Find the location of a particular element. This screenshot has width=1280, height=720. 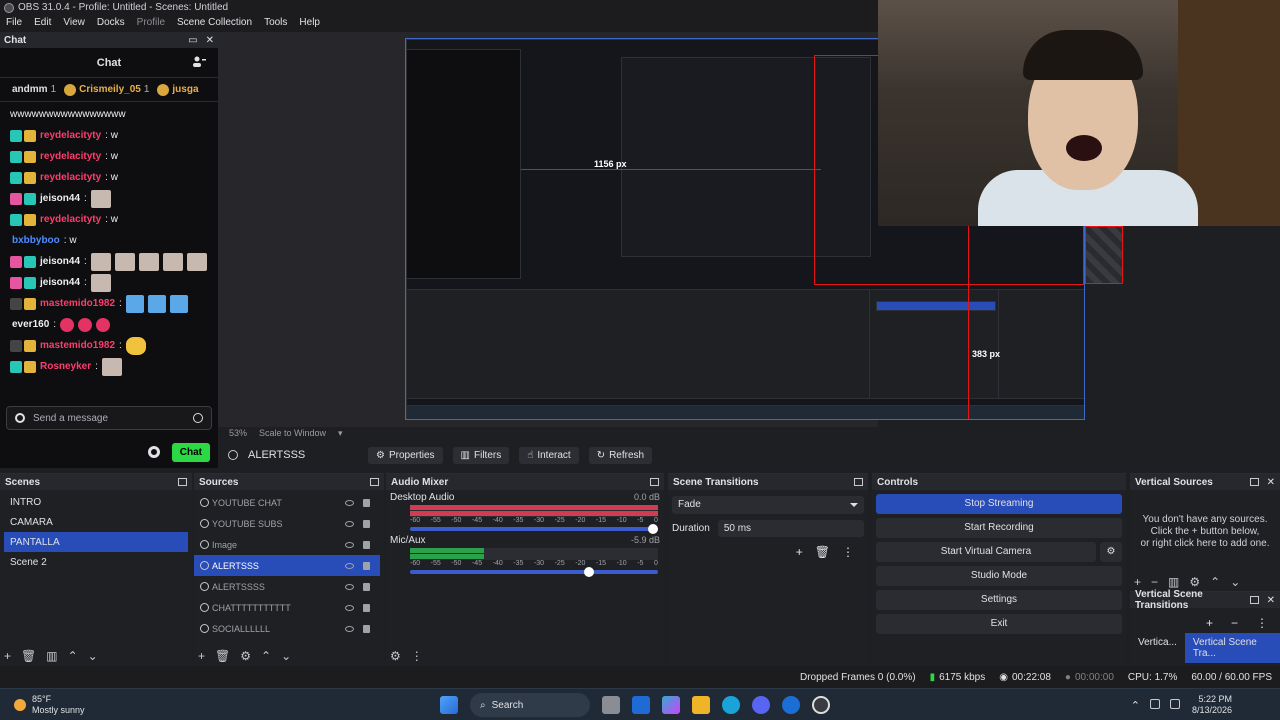

emoji-icon is located at coordinates (198, 418).